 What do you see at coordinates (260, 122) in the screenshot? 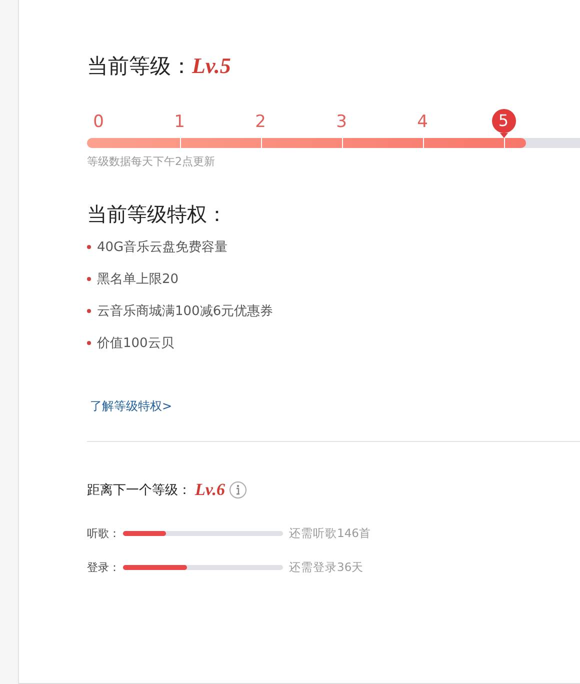
I see `level-tick-label: 2` at bounding box center [260, 122].